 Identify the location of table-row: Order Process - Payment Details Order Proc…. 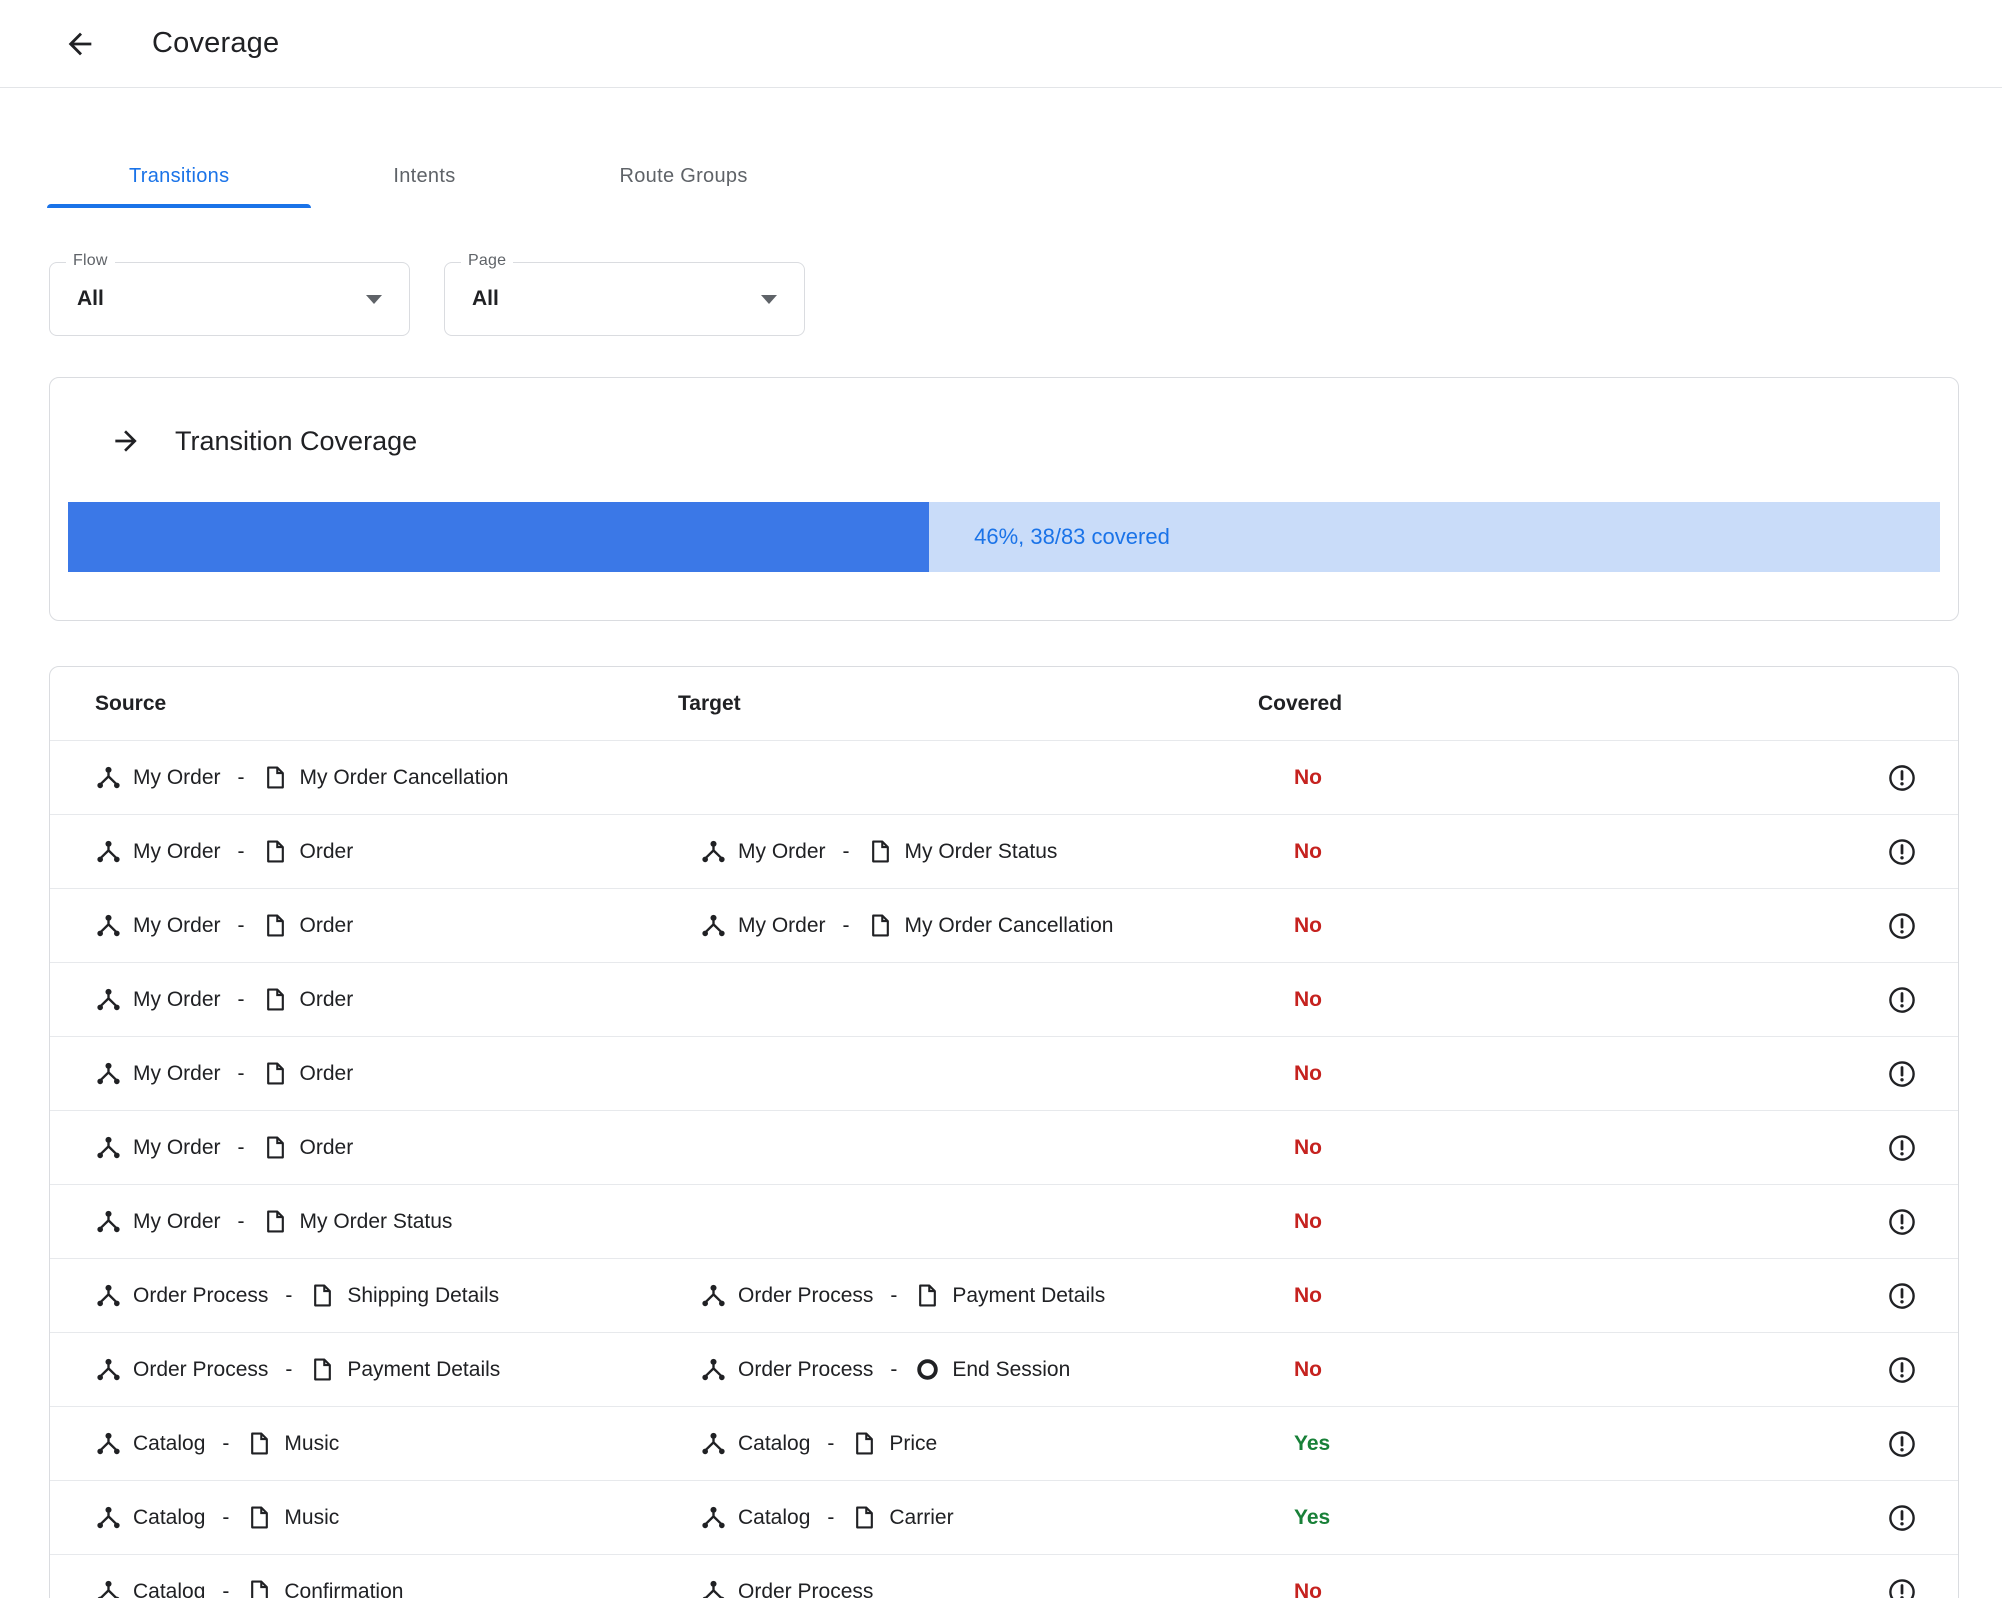
(1004, 1370).